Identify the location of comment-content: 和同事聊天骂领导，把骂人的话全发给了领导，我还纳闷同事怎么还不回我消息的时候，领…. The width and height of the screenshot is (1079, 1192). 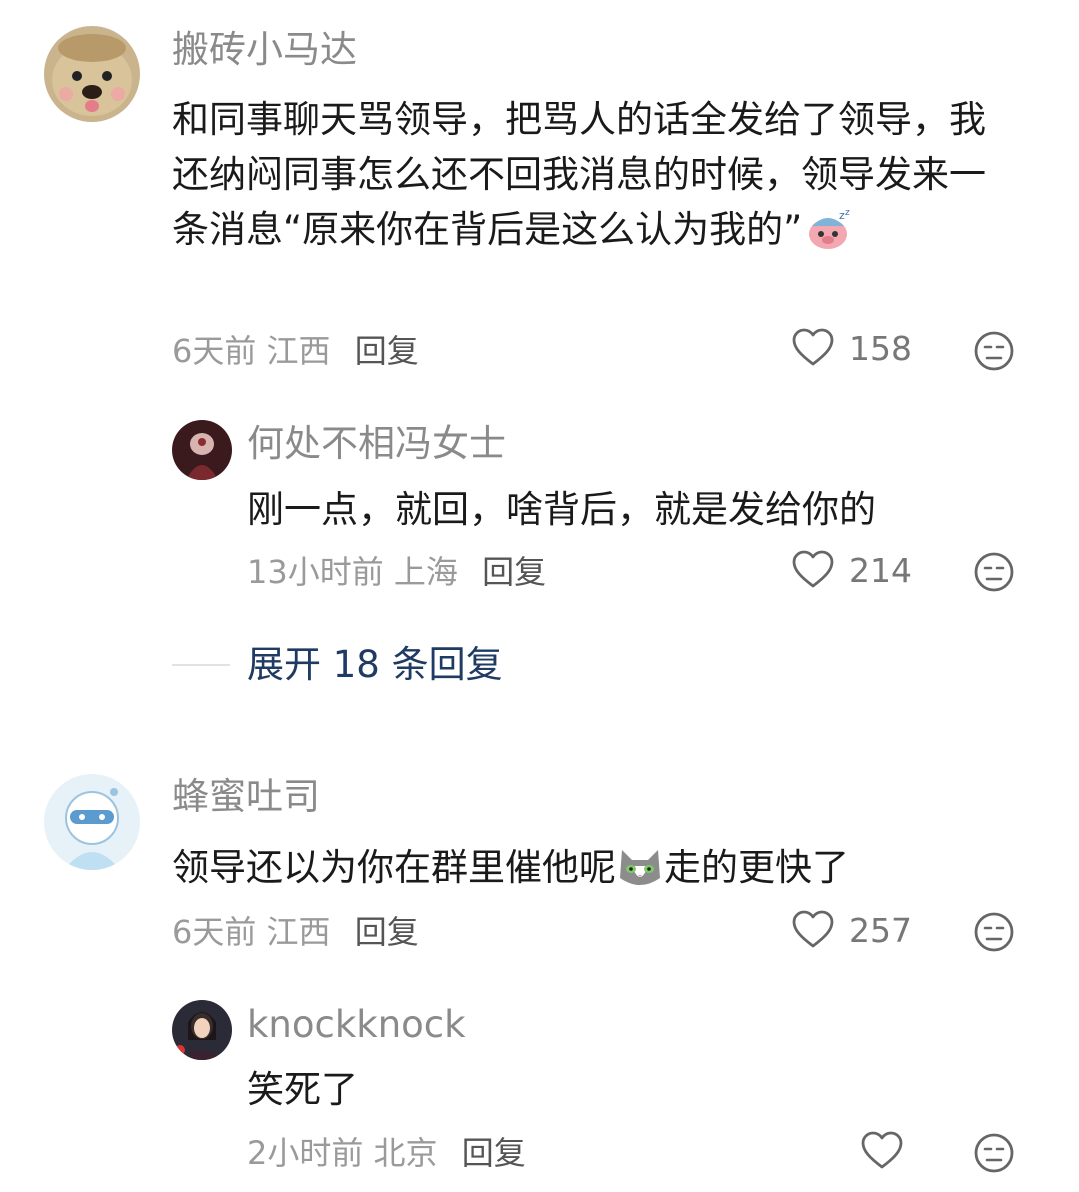
(597, 178).